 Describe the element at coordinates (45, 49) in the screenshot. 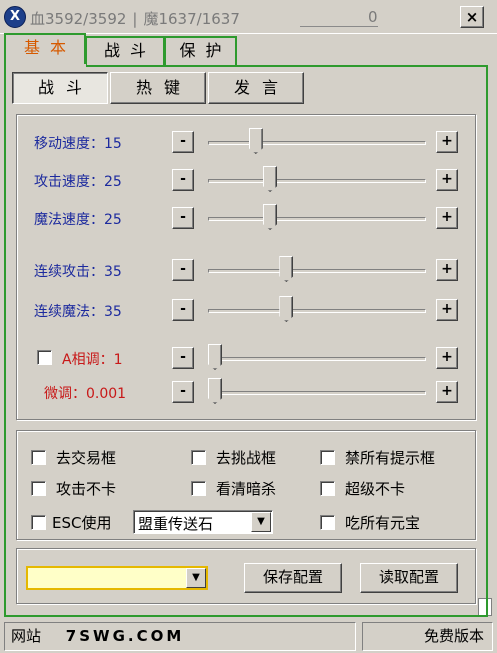

I see `tab-basic: 基本` at that location.